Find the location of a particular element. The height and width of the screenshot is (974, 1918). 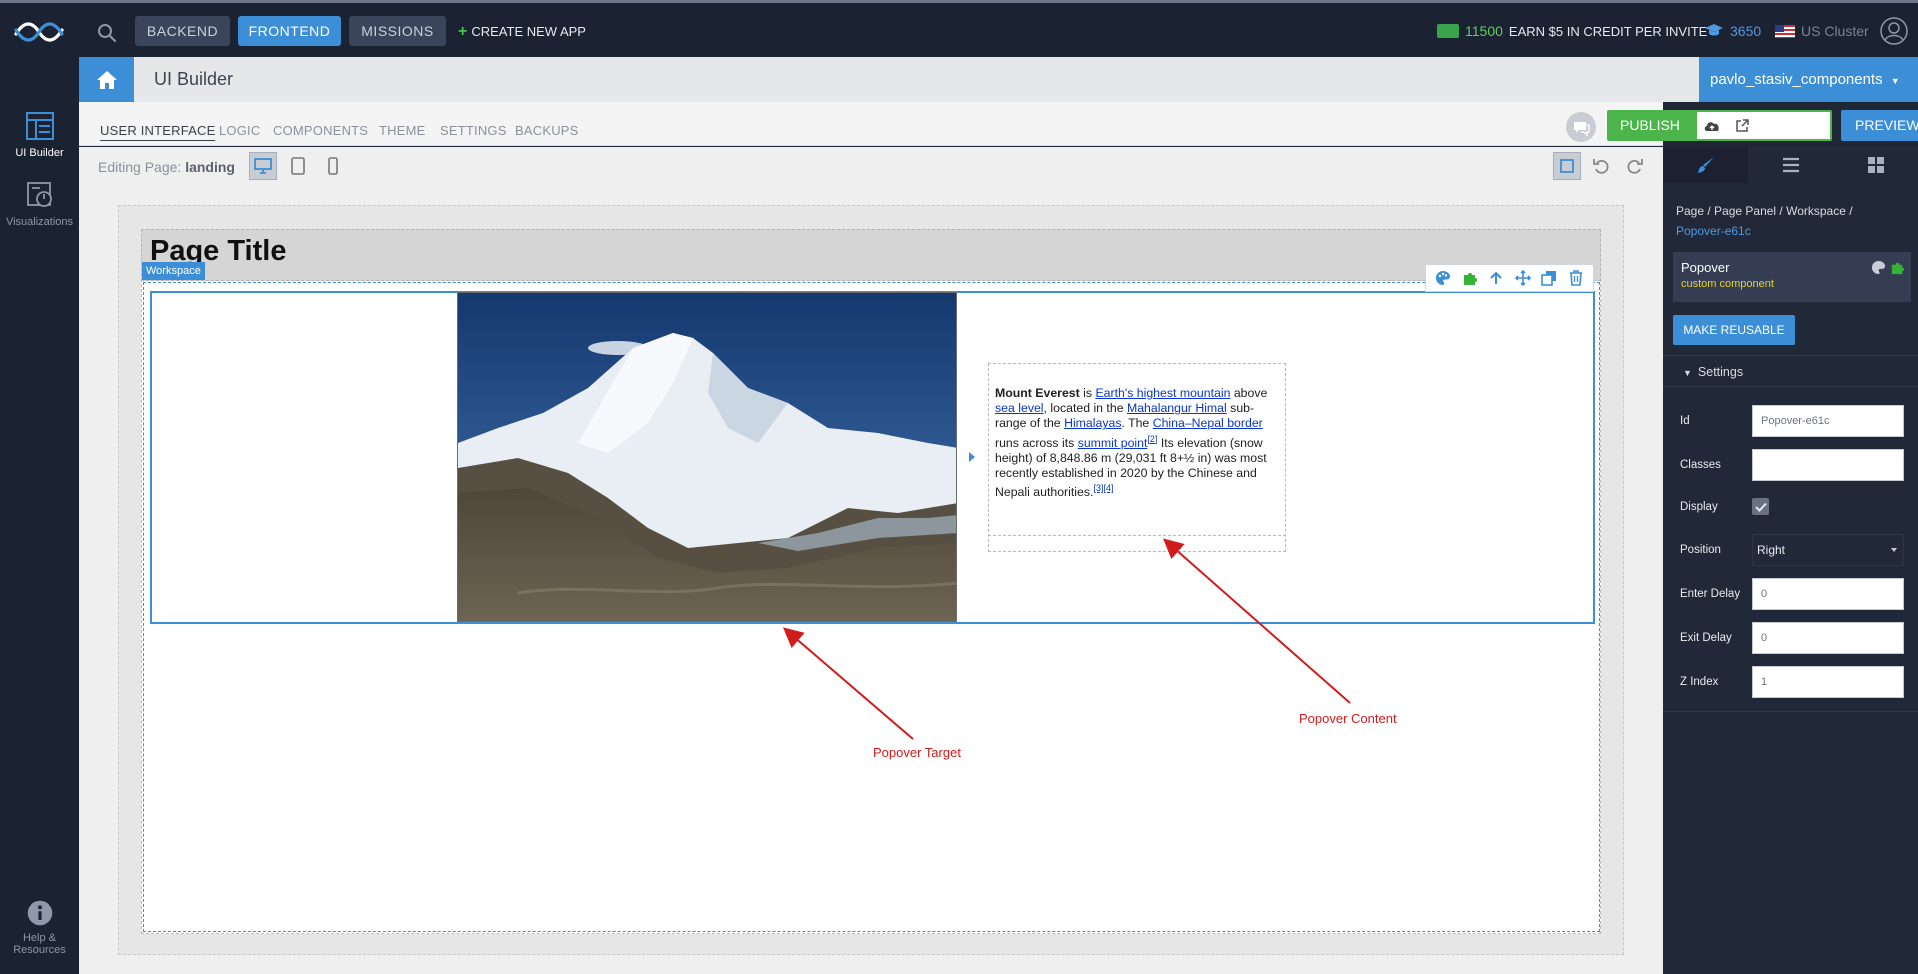

tab-styles is located at coordinates (1705, 165).